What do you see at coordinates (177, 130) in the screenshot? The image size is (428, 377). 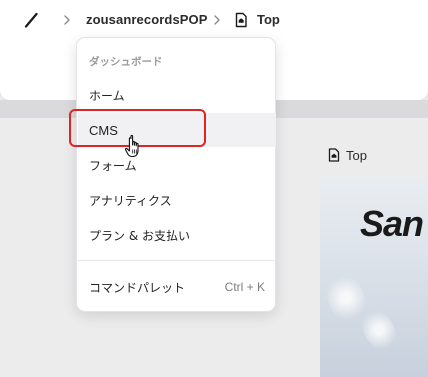 I see `menu-item-cms: CMS` at bounding box center [177, 130].